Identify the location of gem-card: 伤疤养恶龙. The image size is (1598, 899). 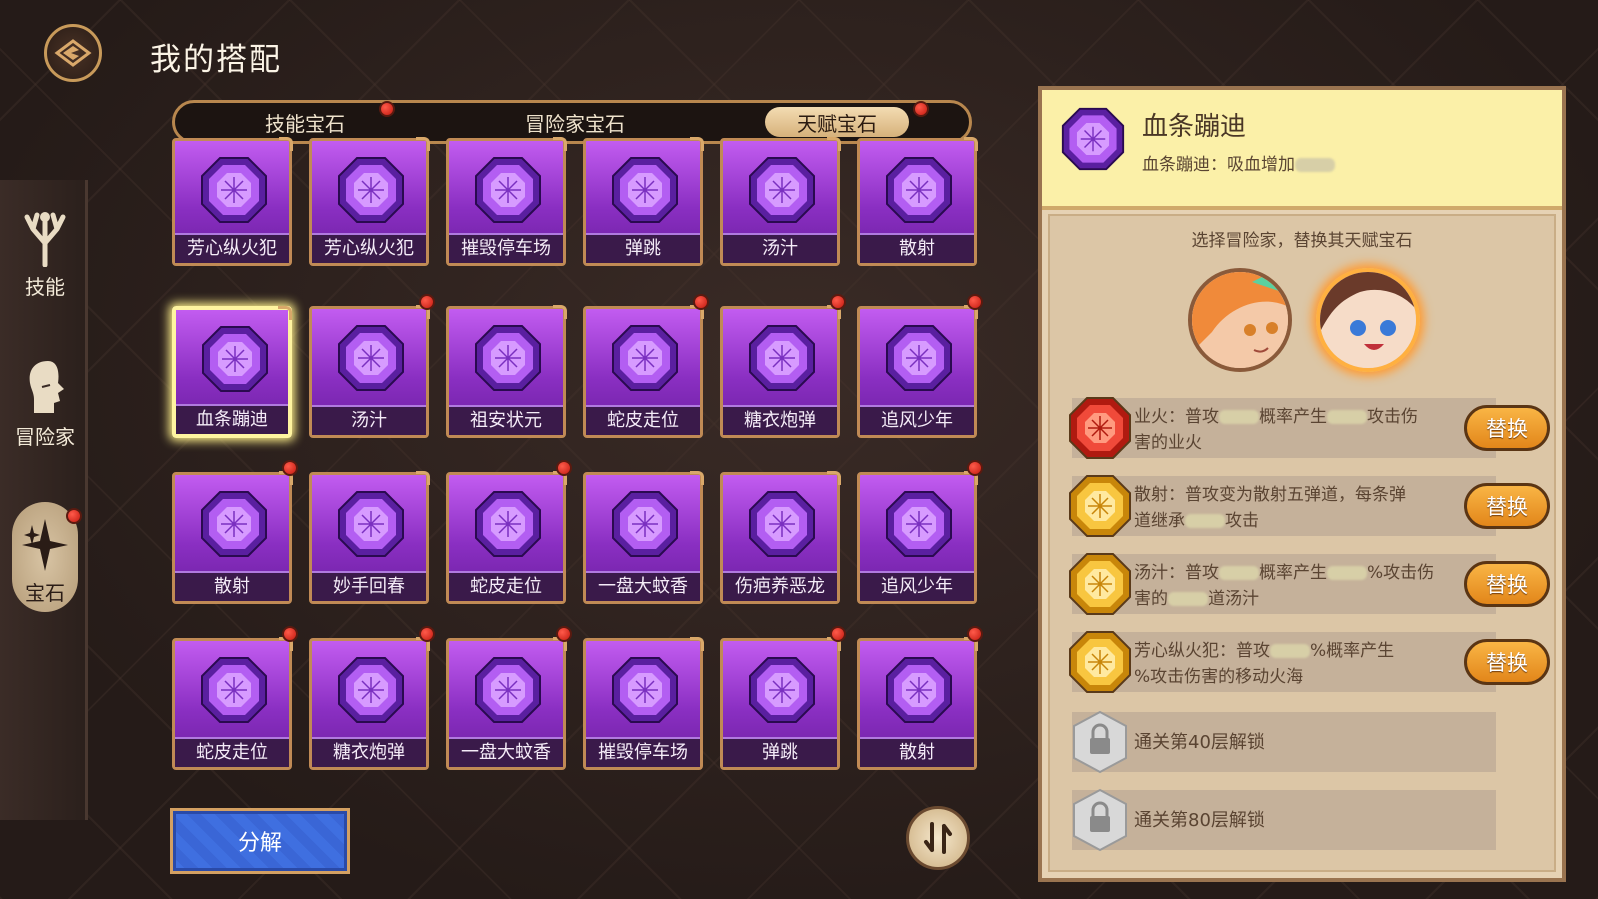
(780, 537).